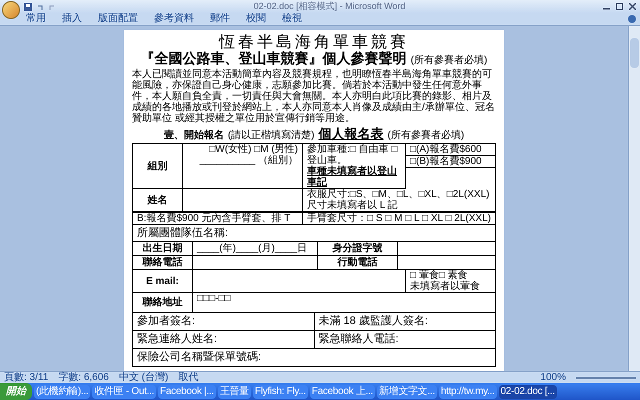  What do you see at coordinates (253, 149) in the screenshot?
I see `gender-options: □W(女性) □M (男性)` at bounding box center [253, 149].